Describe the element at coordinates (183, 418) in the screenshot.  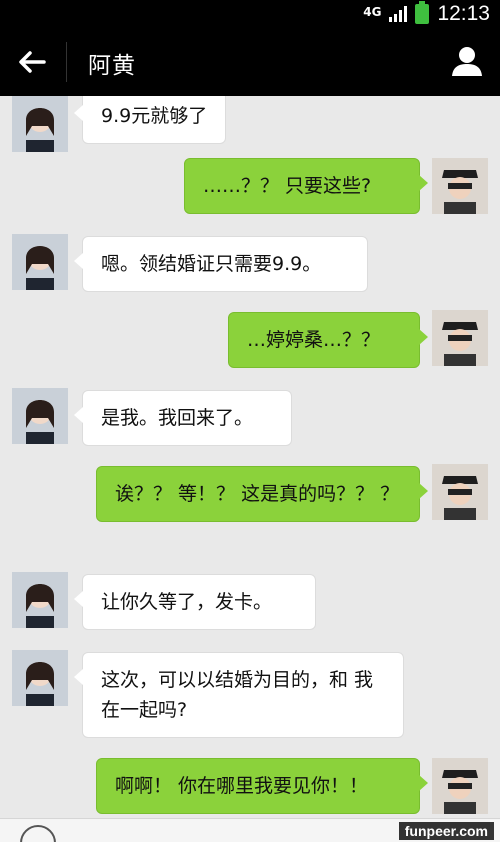
I see `message-bubble-incoming: 是我。我回来了。` at that location.